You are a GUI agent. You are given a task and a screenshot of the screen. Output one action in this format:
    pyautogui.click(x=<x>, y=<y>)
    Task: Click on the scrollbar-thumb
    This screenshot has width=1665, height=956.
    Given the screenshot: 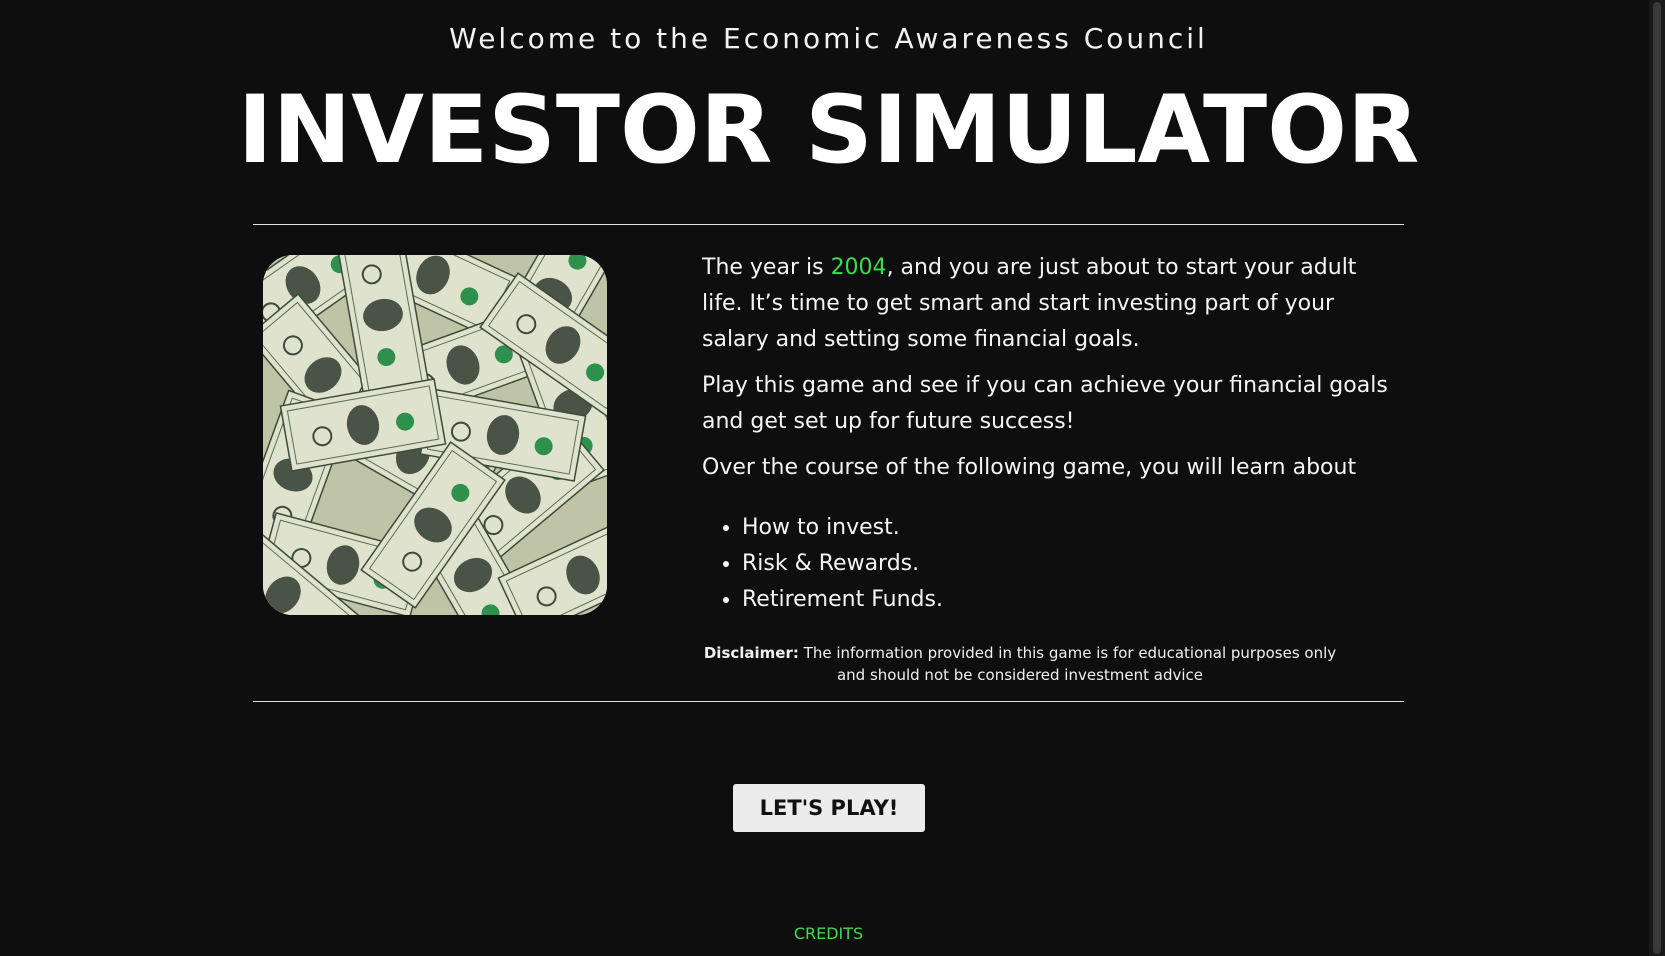 What is the action you would take?
    pyautogui.click(x=1657, y=478)
    